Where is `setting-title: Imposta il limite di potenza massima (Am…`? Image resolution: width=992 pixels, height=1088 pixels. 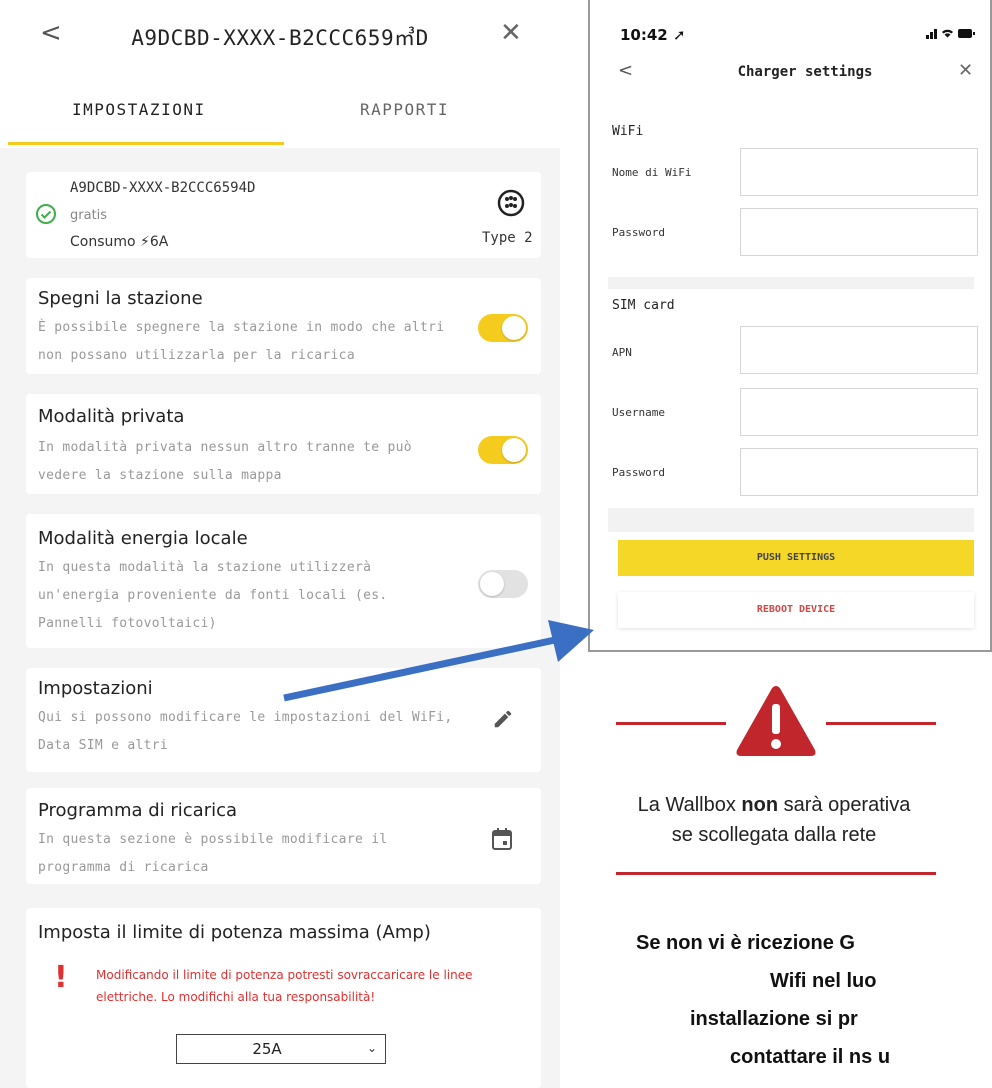
setting-title: Imposta il limite di potenza massima (Am… is located at coordinates (234, 932).